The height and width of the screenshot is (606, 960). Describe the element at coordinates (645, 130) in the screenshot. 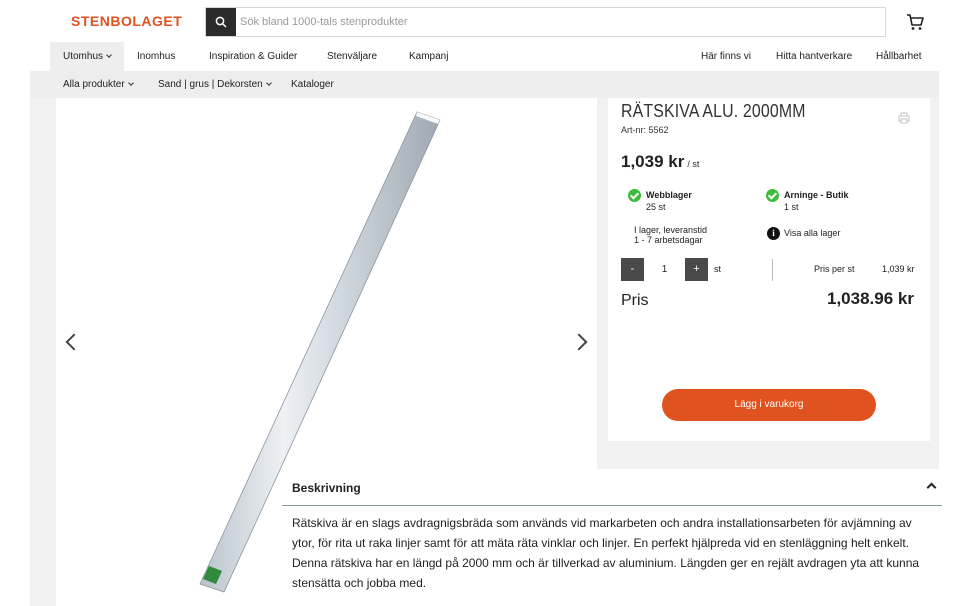

I see `article-number: Art-nr: 5562` at that location.